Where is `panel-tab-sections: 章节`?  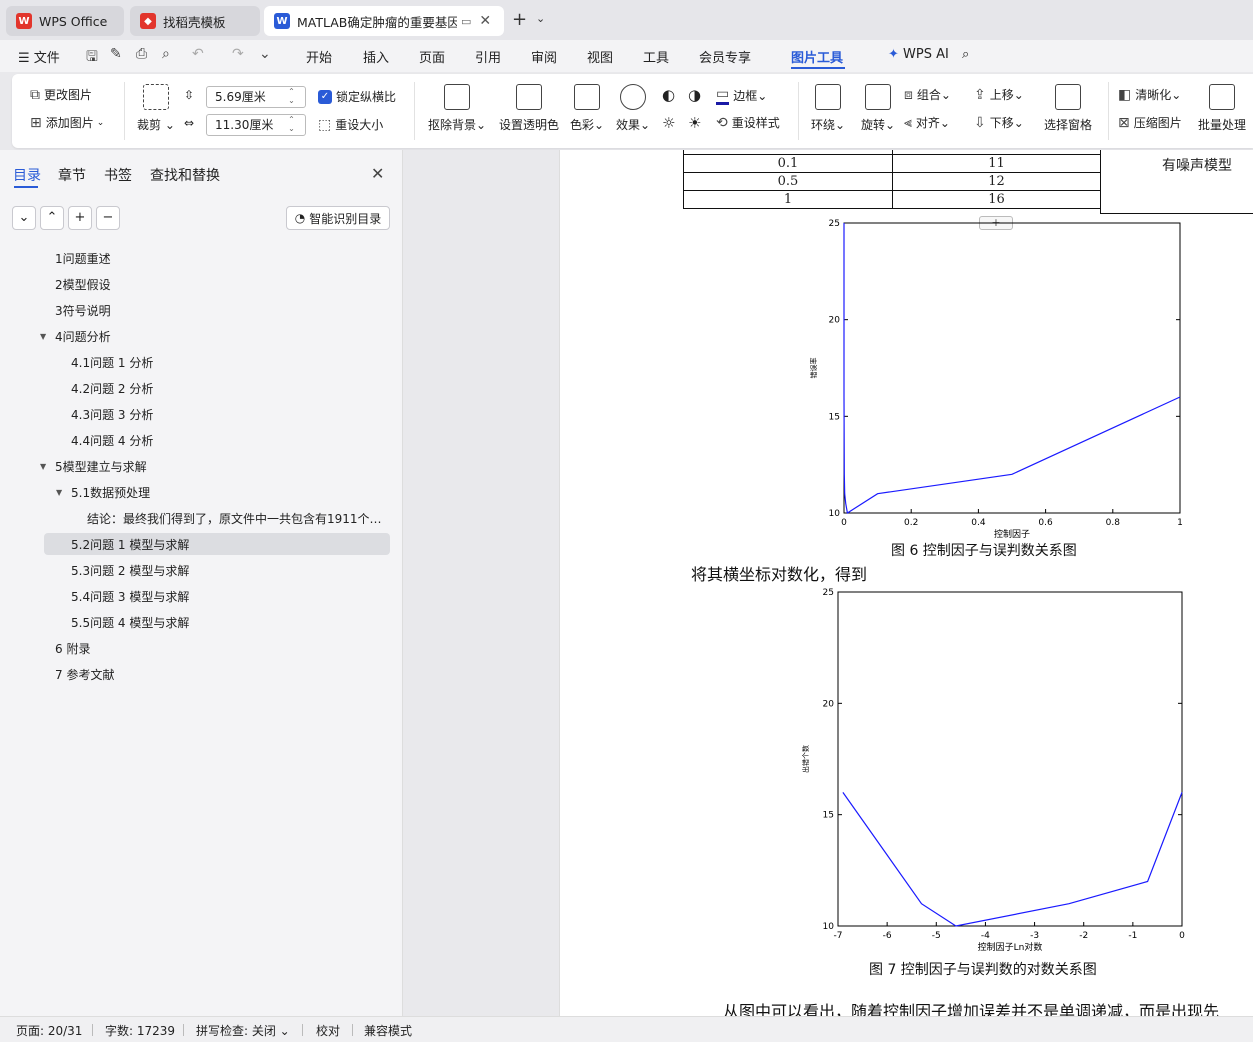
panel-tab-sections: 章节 is located at coordinates (72, 175).